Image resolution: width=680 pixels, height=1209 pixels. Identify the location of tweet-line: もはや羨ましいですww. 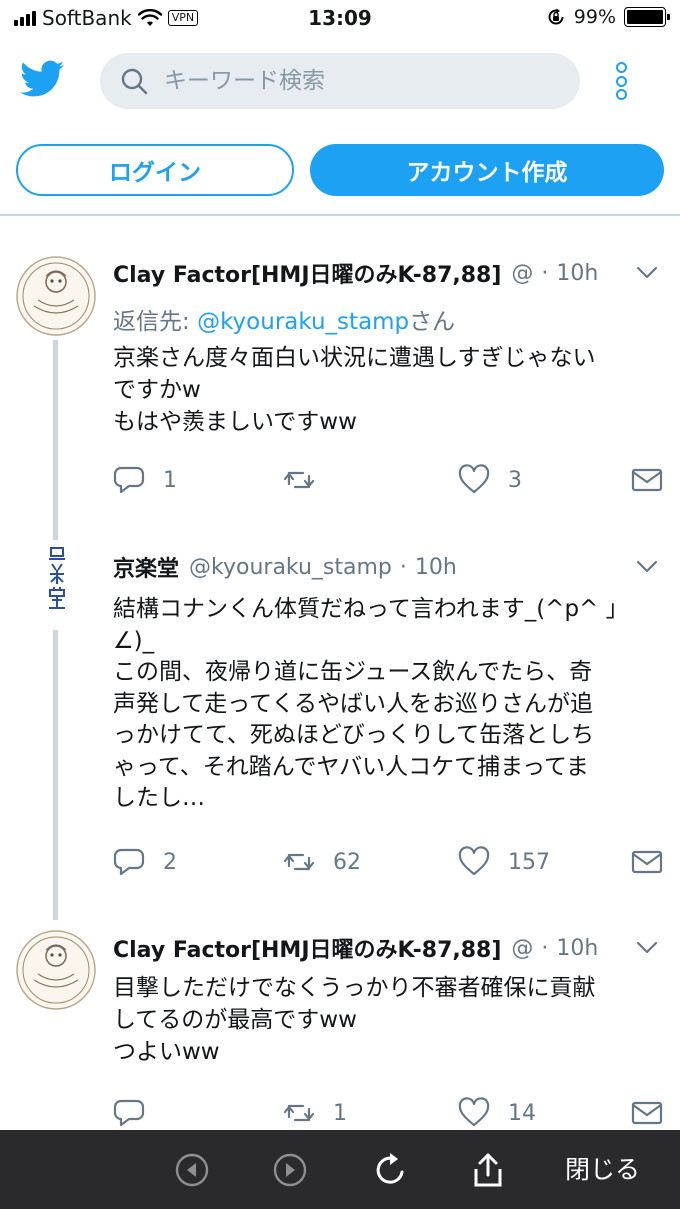
(235, 422).